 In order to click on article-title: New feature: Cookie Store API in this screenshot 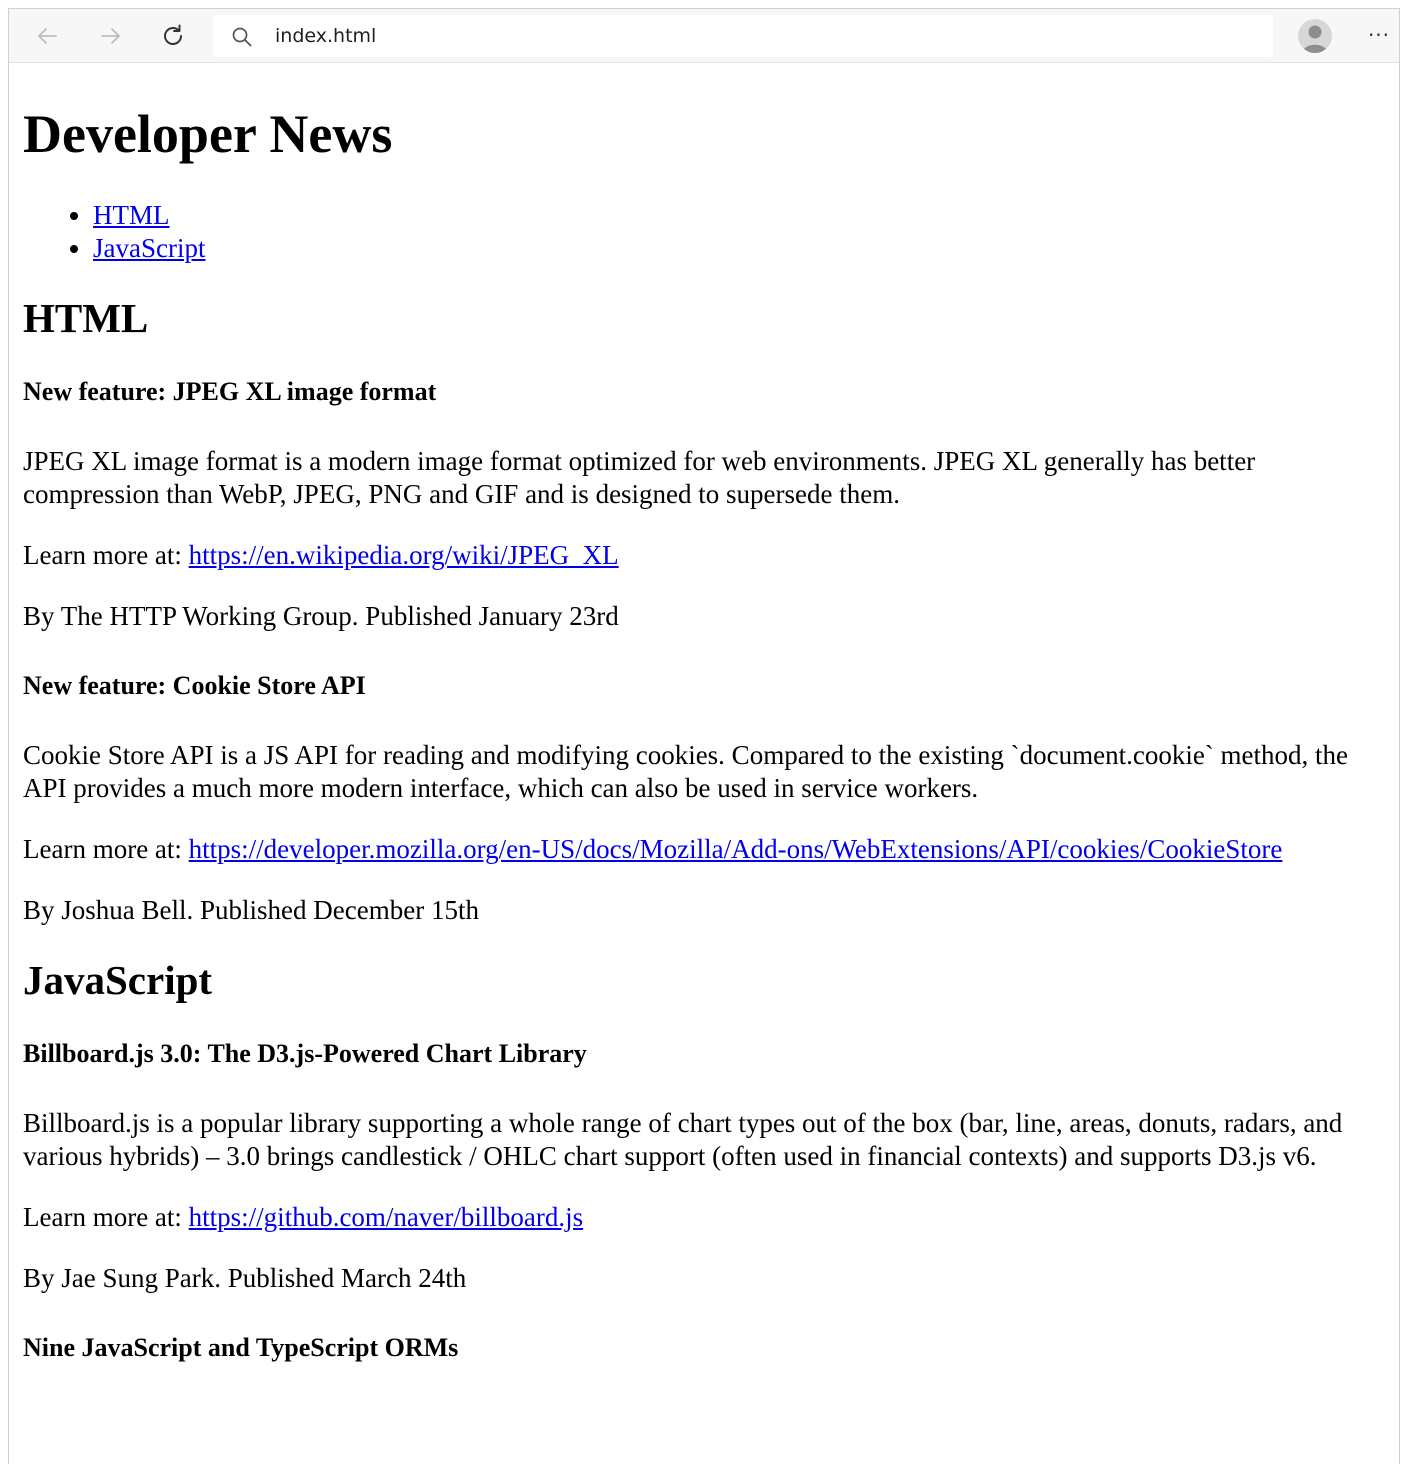, I will do `click(194, 685)`.